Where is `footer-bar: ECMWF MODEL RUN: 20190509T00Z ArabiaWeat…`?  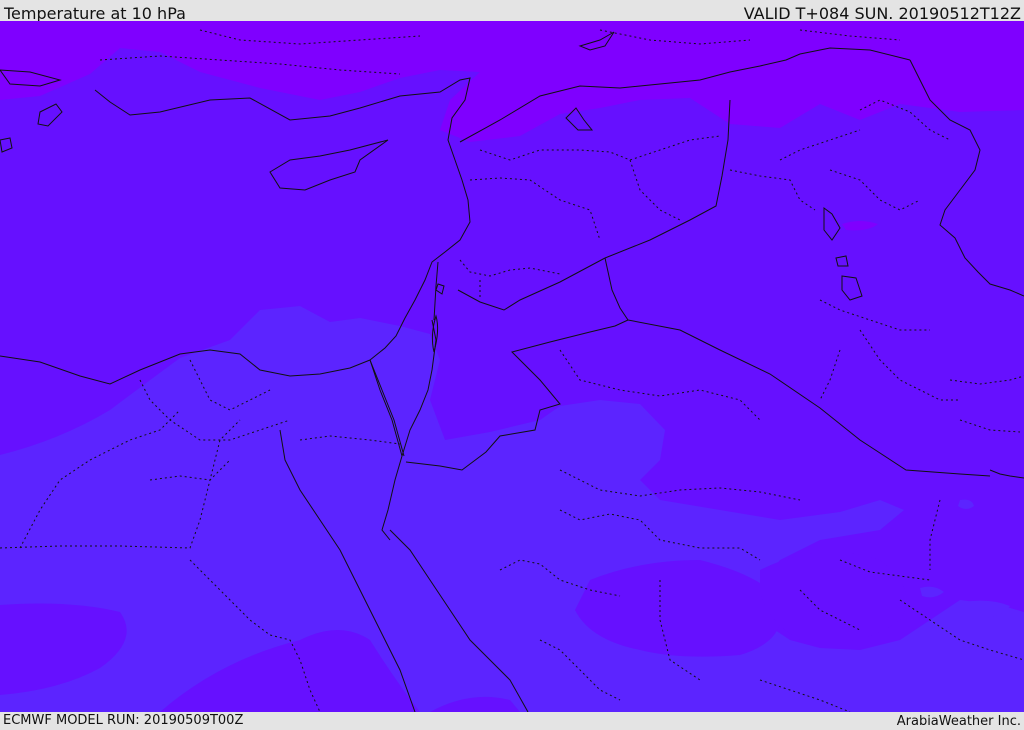
footer-bar: ECMWF MODEL RUN: 20190509T00Z ArabiaWeat… is located at coordinates (512, 720).